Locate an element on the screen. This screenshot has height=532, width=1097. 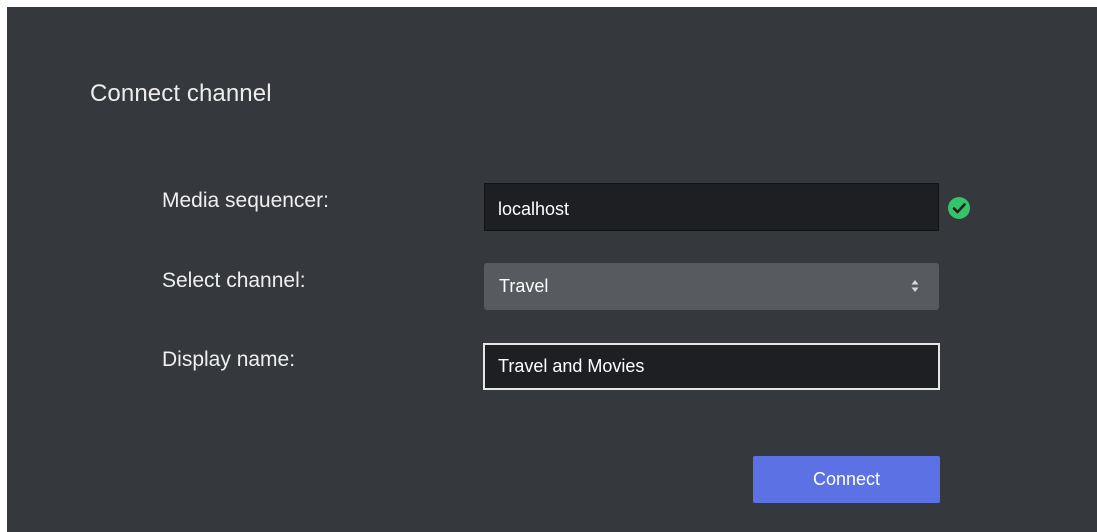
media-sequencer-label: Media sequencer: is located at coordinates (245, 200).